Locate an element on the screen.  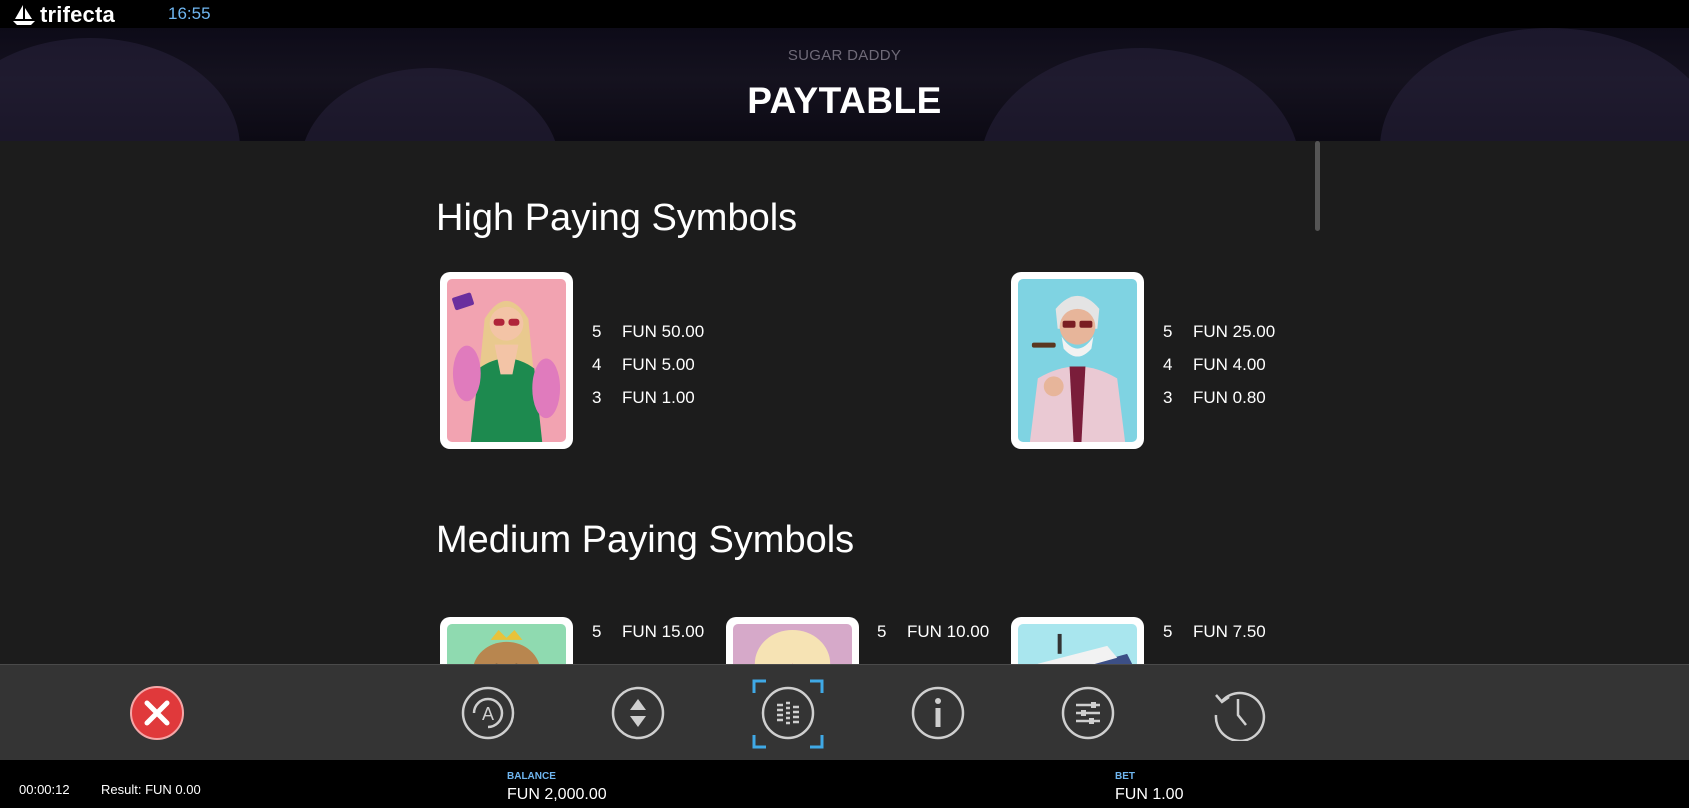
history-icon is located at coordinates (1240, 716).